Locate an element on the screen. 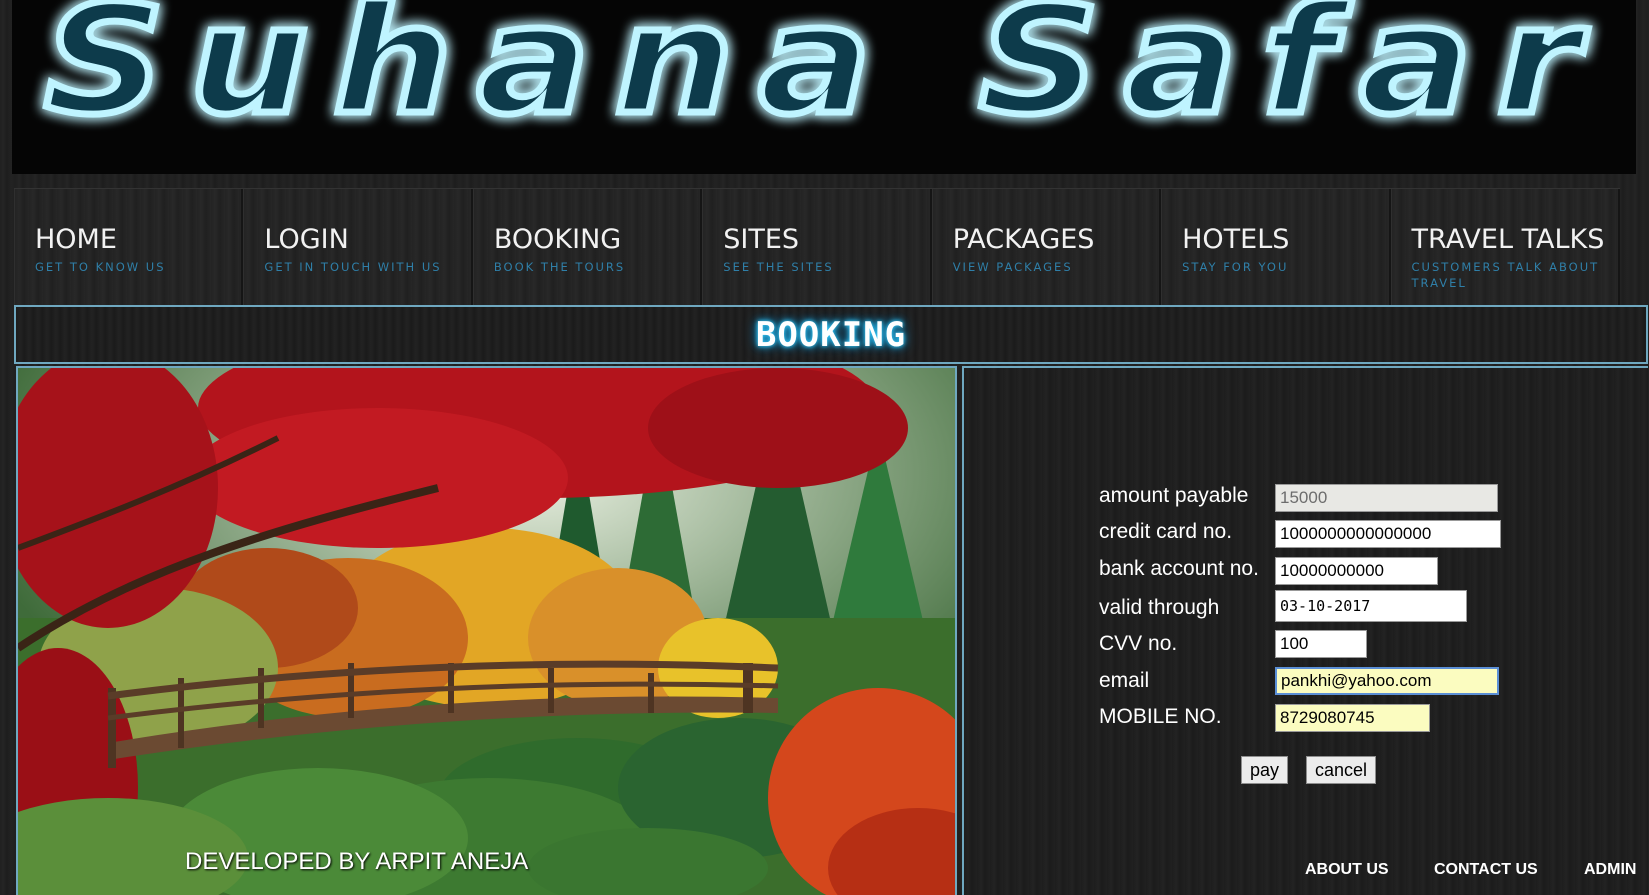 The height and width of the screenshot is (895, 1649). nav-hotels-title: HOTELS is located at coordinates (1236, 239).